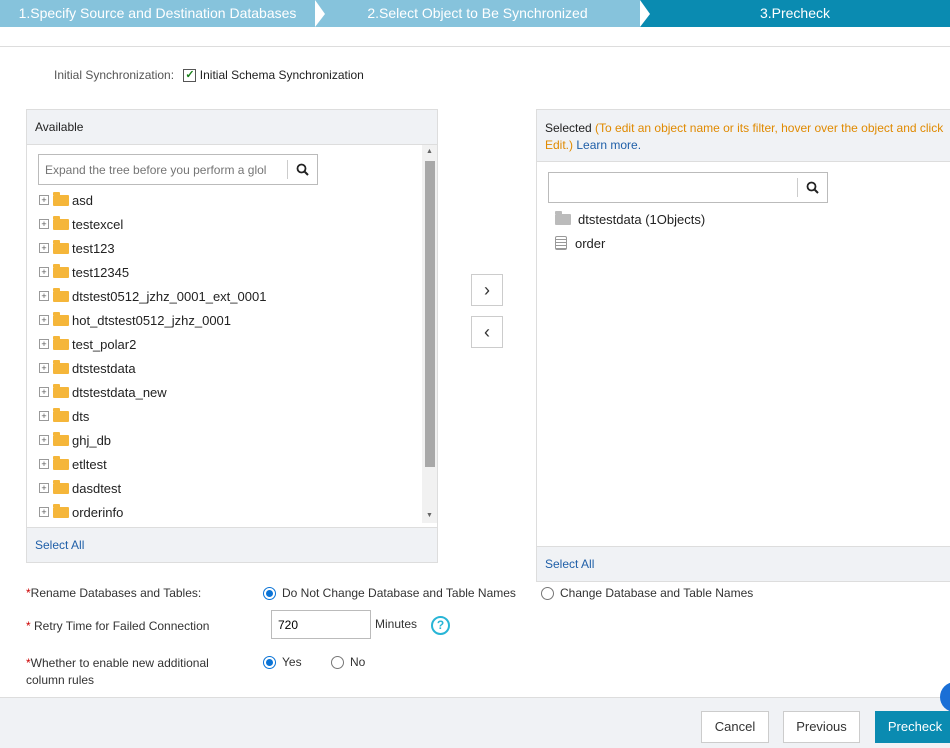 The image size is (950, 748). What do you see at coordinates (232, 127) in the screenshot?
I see `available-title: Available` at bounding box center [232, 127].